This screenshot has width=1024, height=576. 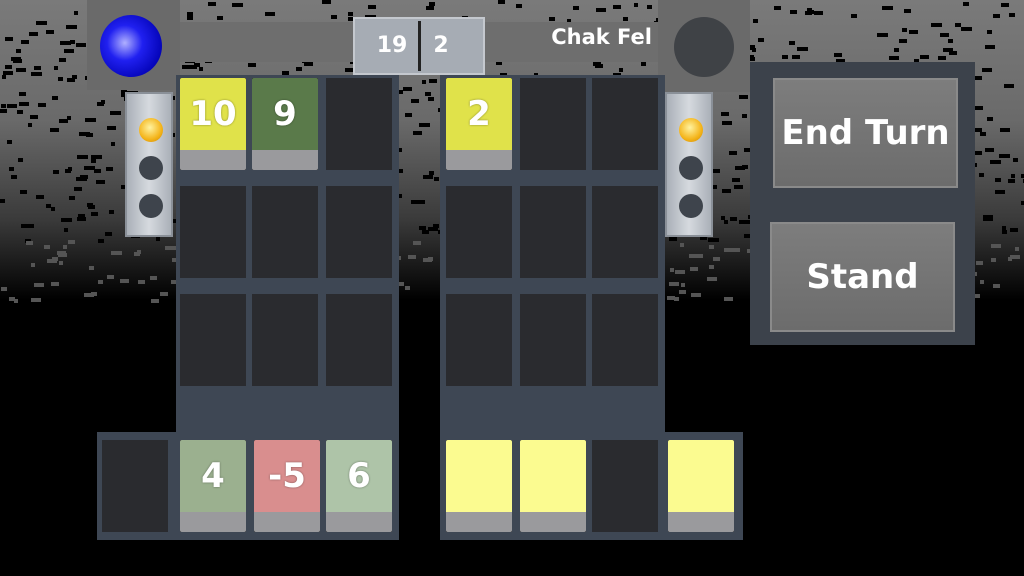 I want to click on player-hand-slot, so click(x=135, y=486).